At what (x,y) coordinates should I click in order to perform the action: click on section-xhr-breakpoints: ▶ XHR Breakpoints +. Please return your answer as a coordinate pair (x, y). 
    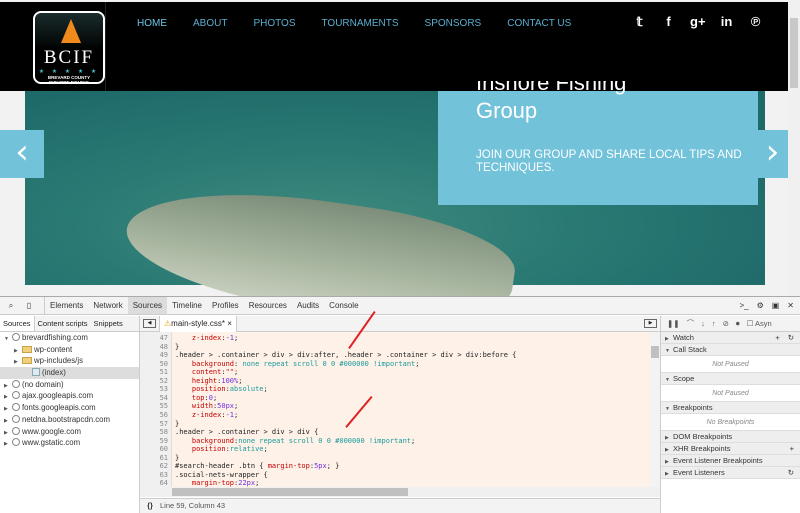
    Looking at the image, I should click on (730, 449).